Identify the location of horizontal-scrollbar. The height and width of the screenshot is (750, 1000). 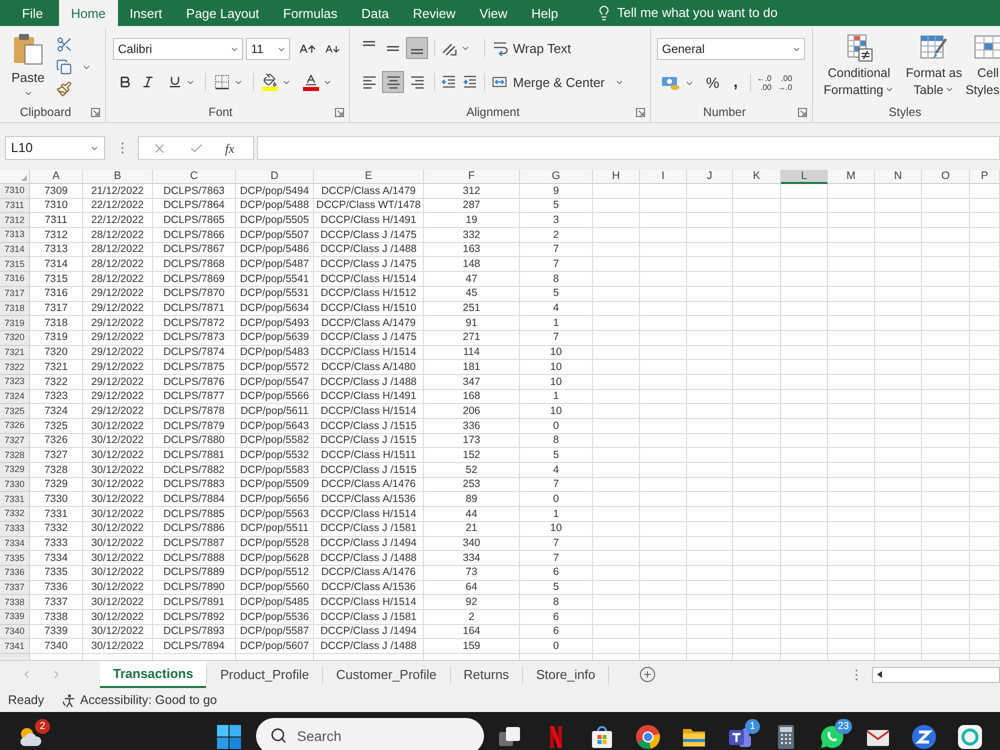
(936, 674).